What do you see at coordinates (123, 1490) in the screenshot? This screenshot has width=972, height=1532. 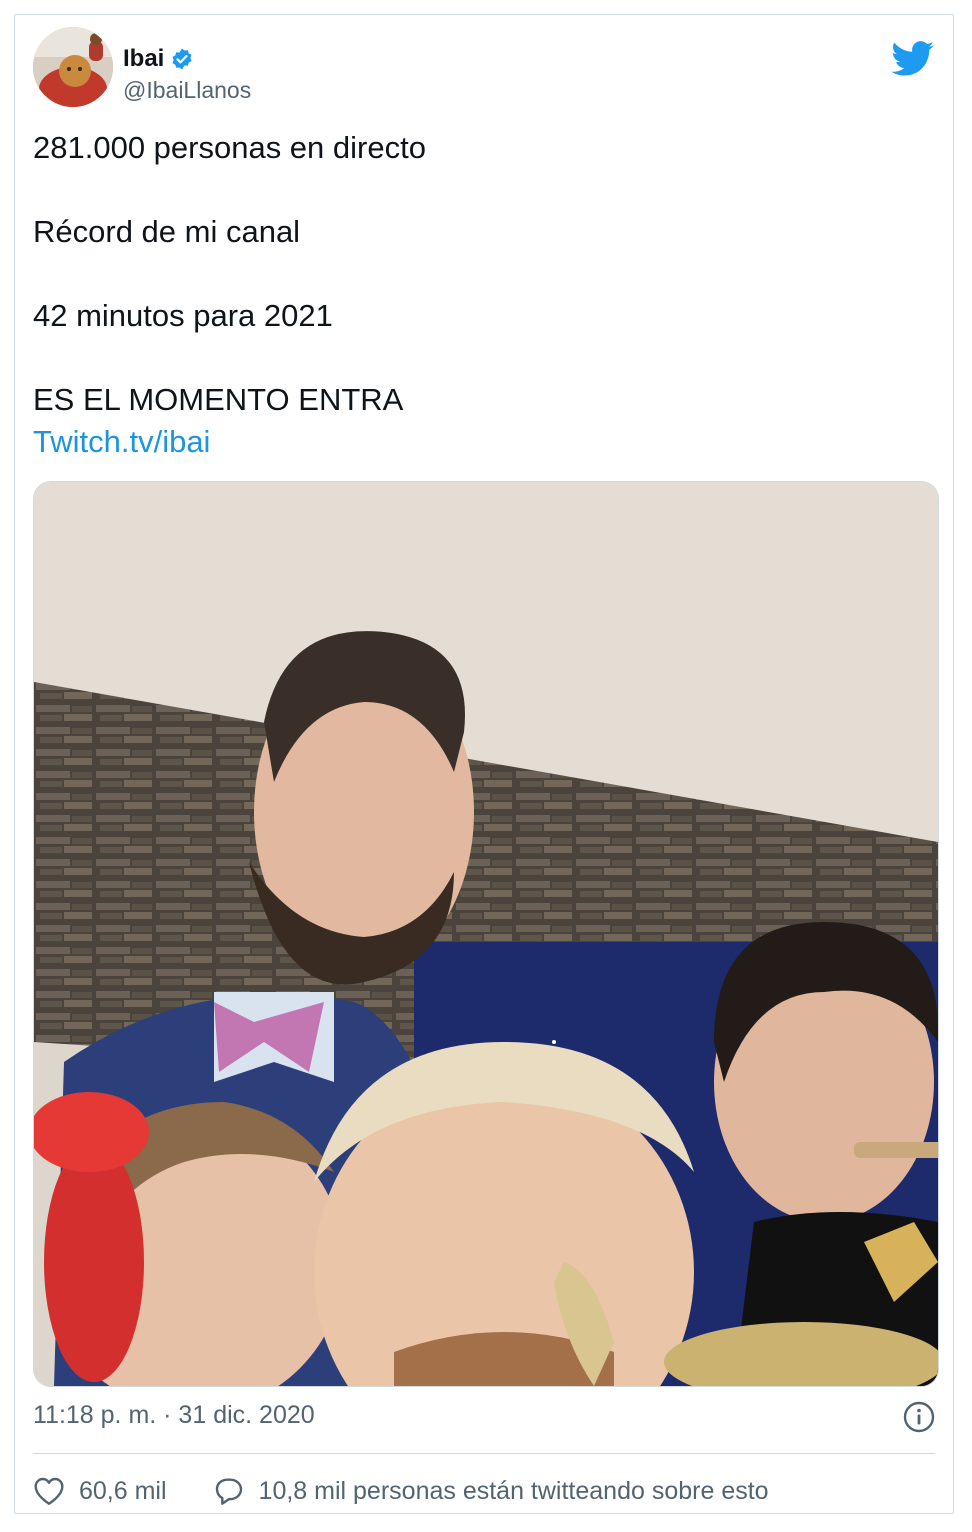 I see `likes-count: 60,6 mil` at bounding box center [123, 1490].